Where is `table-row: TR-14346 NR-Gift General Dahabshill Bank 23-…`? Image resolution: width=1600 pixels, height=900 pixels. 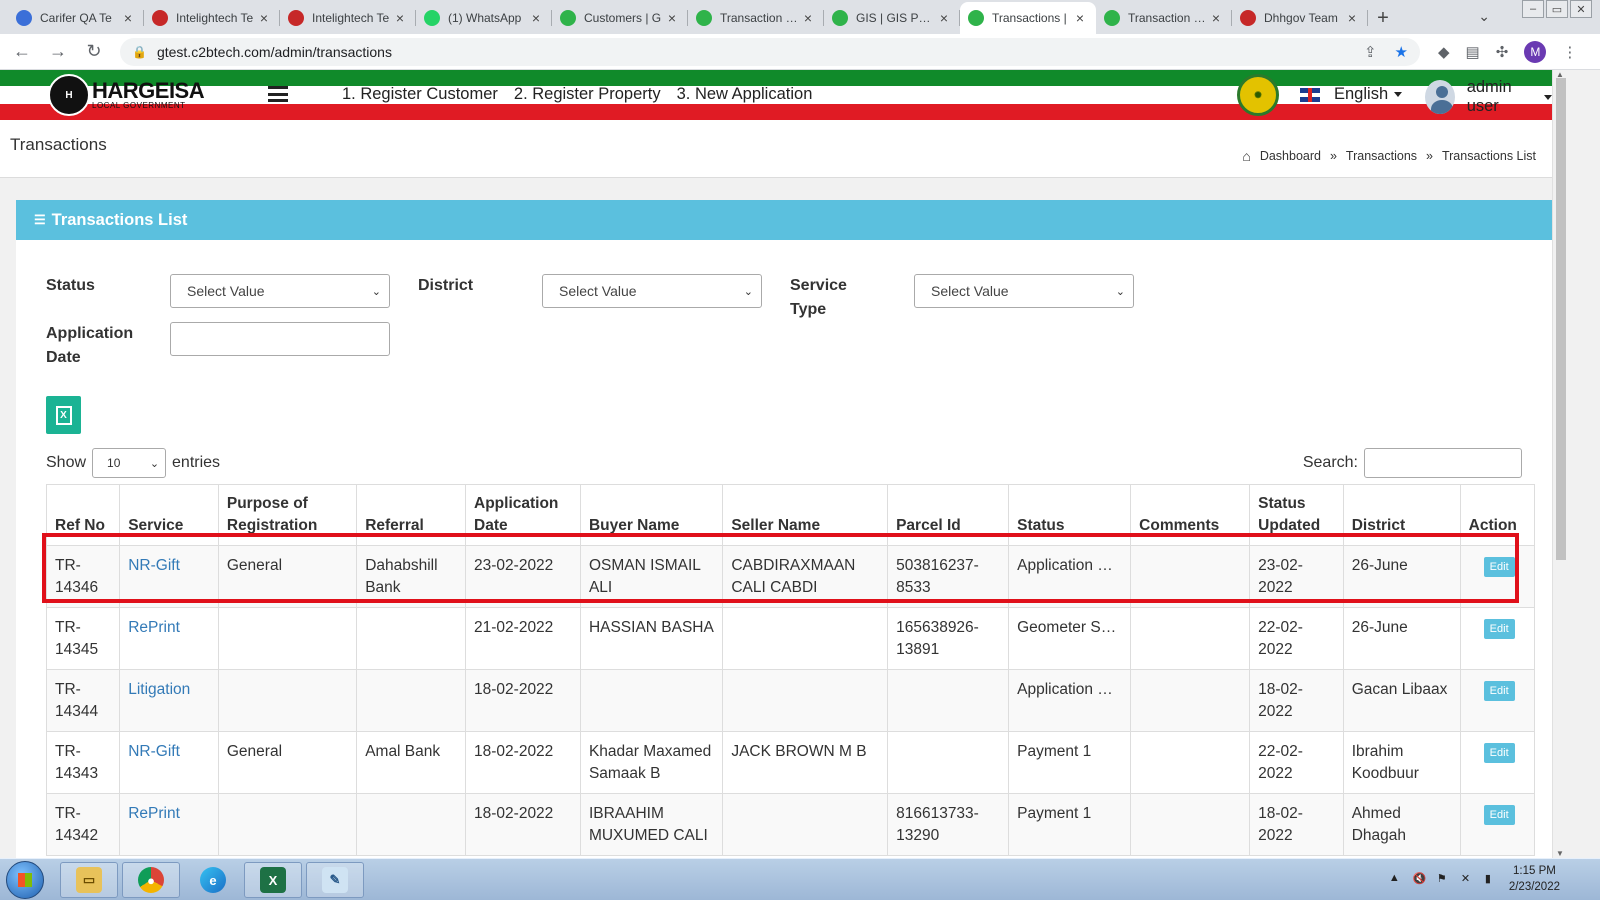
table-row: TR-14346 NR-Gift General Dahabshill Bank 23-… is located at coordinates (790, 576).